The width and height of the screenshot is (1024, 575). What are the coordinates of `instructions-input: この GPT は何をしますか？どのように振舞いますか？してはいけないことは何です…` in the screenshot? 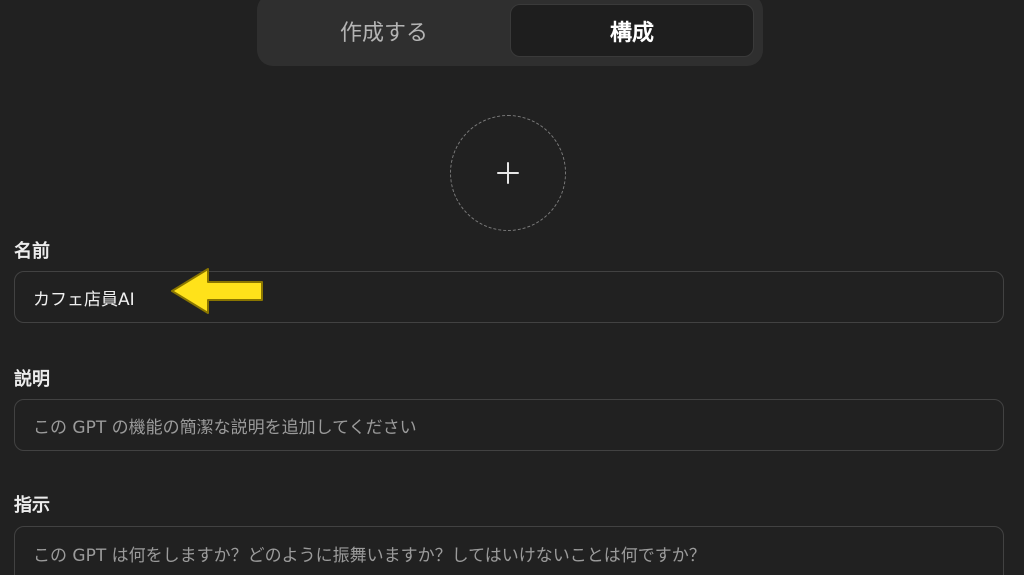 It's located at (509, 550).